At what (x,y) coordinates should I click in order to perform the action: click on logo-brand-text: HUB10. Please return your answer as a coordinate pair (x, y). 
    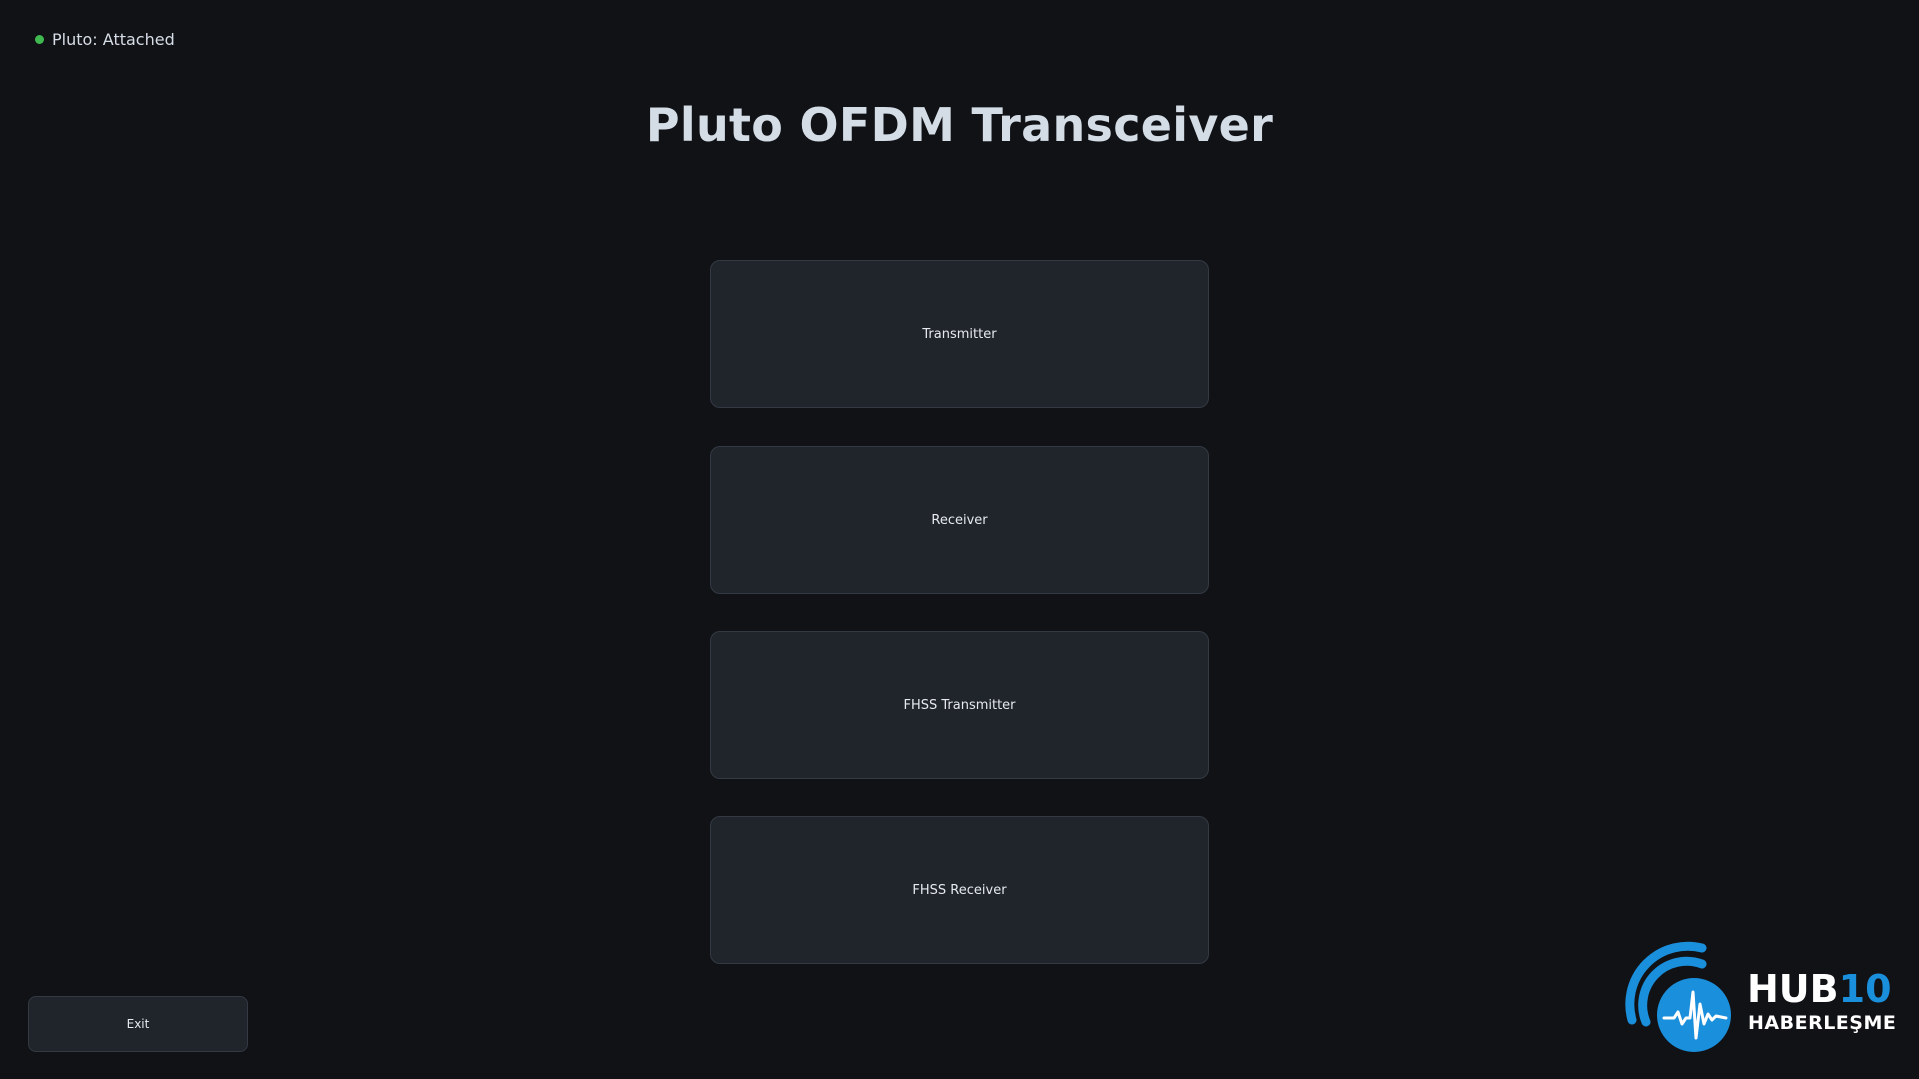
    Looking at the image, I should click on (1819, 989).